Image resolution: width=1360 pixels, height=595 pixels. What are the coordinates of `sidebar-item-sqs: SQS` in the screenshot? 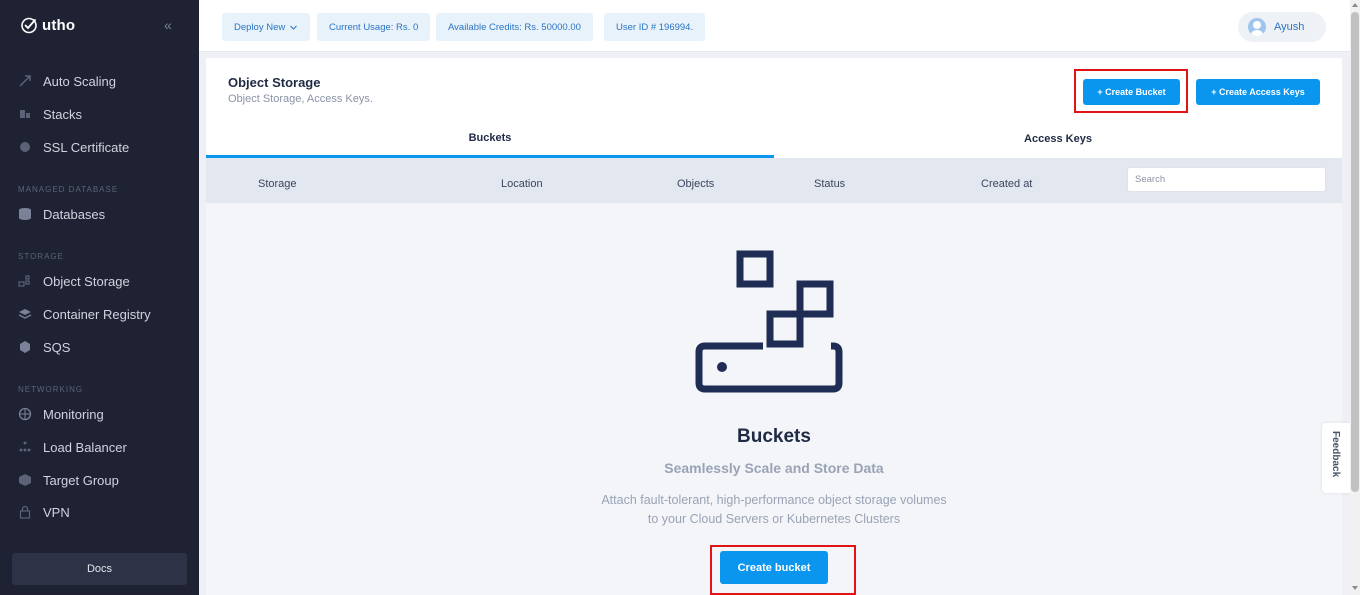 It's located at (44, 347).